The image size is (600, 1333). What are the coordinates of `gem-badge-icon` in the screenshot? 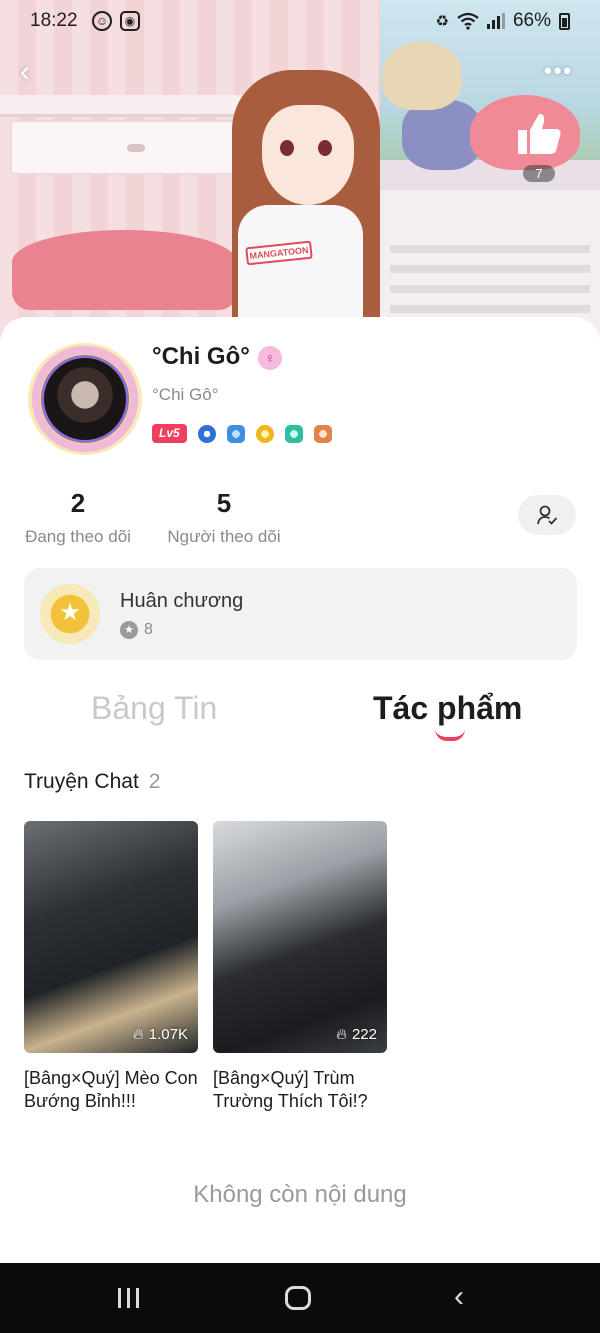 It's located at (293, 433).